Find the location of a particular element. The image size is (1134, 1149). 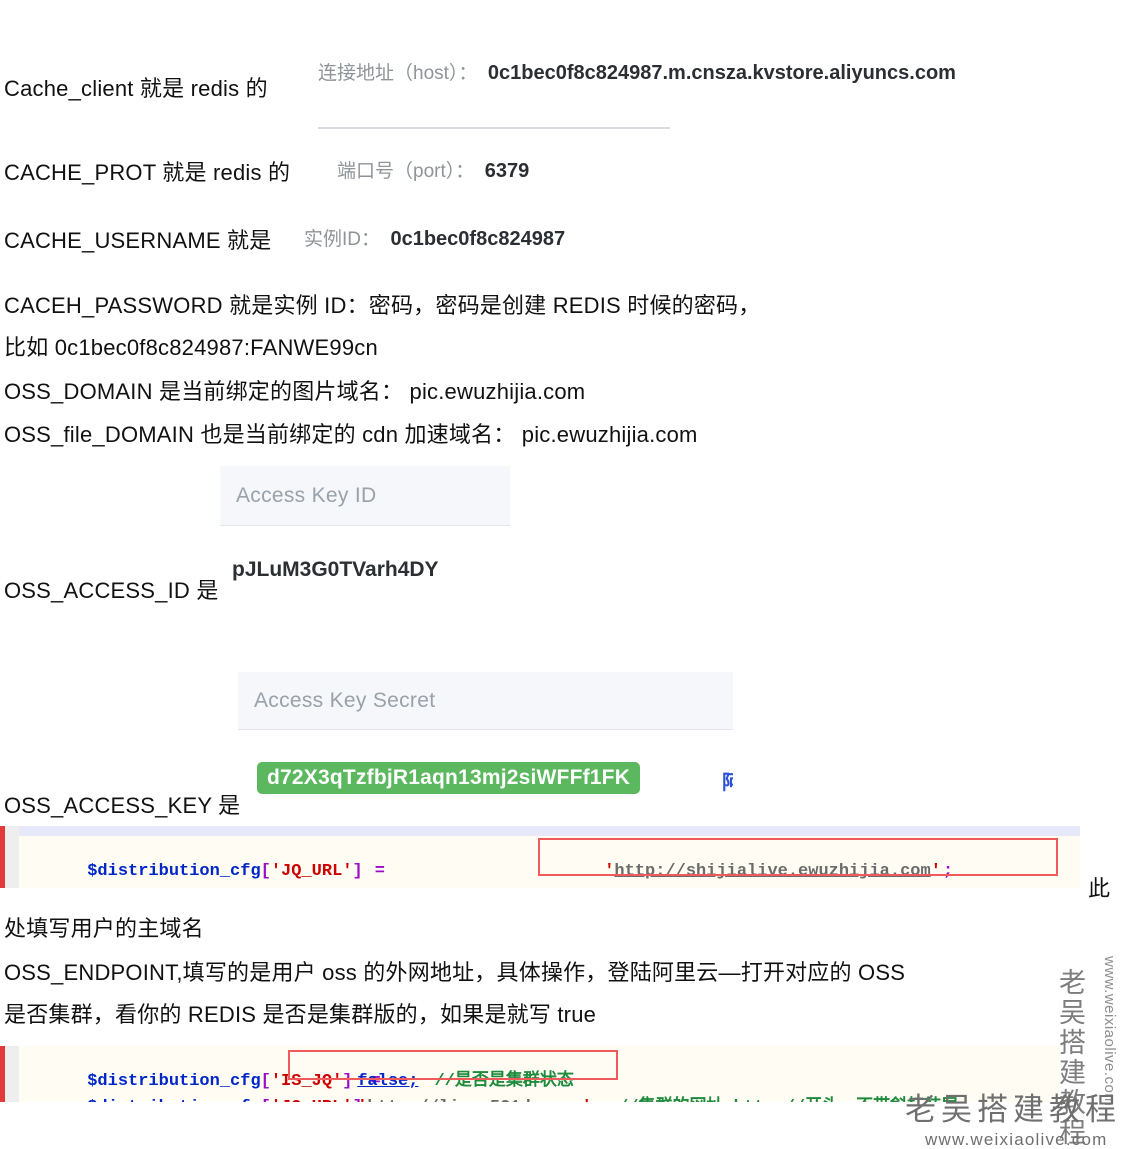

text-cluster-note: 是否集群，看你的 REDIS 是否是集群版的，如果是就写 true is located at coordinates (300, 1014).